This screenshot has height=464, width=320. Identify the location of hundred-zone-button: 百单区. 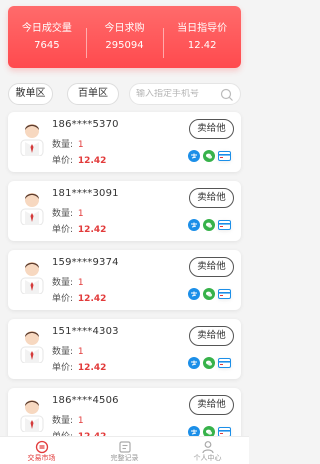
(93, 94).